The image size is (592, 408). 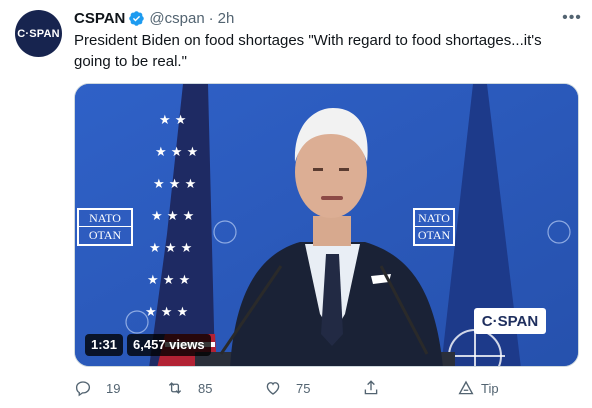 I want to click on avatar: C·SPAN, so click(x=38, y=33).